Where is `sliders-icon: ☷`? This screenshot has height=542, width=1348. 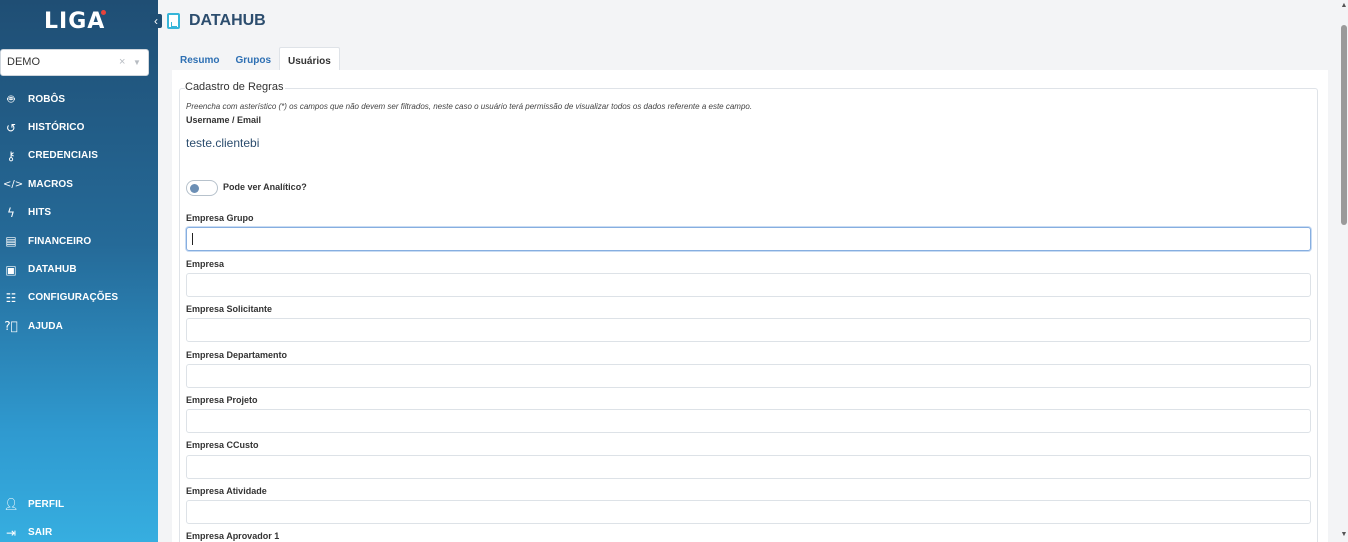 sliders-icon: ☷ is located at coordinates (11, 297).